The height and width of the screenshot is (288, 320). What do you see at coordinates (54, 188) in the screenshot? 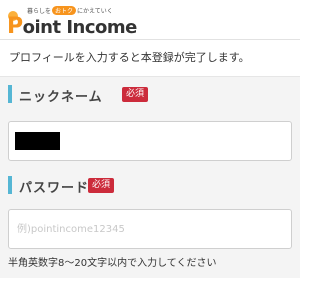
I see `password-label: パスワード` at bounding box center [54, 188].